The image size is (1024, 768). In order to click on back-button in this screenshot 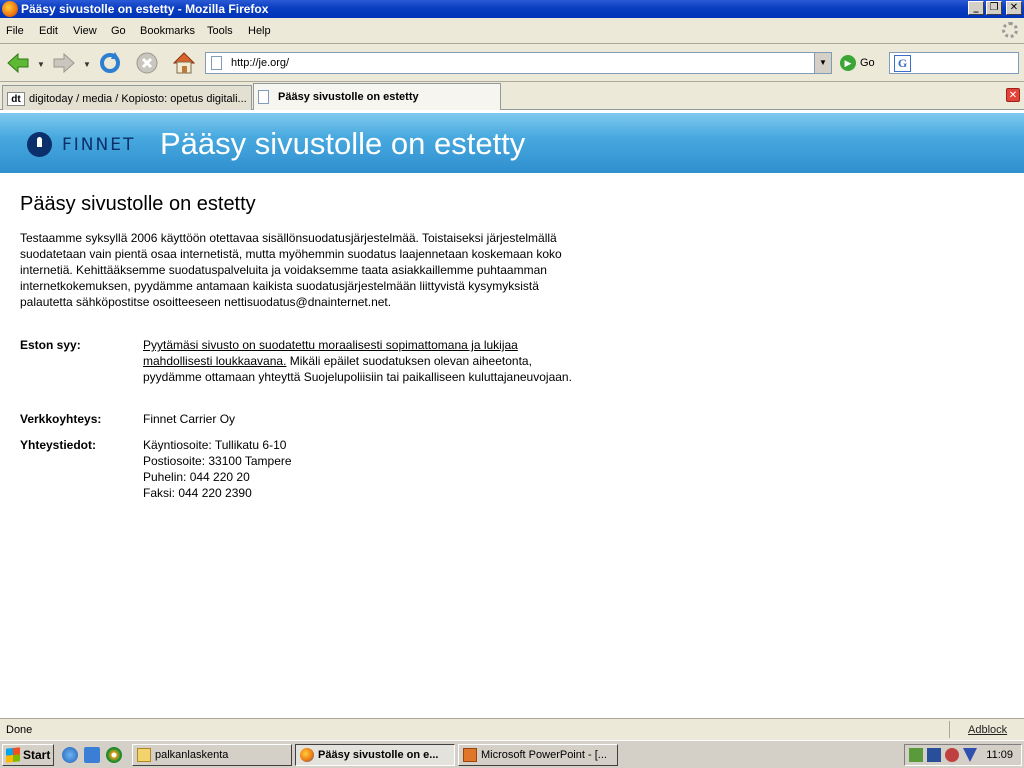, I will do `click(18, 63)`.